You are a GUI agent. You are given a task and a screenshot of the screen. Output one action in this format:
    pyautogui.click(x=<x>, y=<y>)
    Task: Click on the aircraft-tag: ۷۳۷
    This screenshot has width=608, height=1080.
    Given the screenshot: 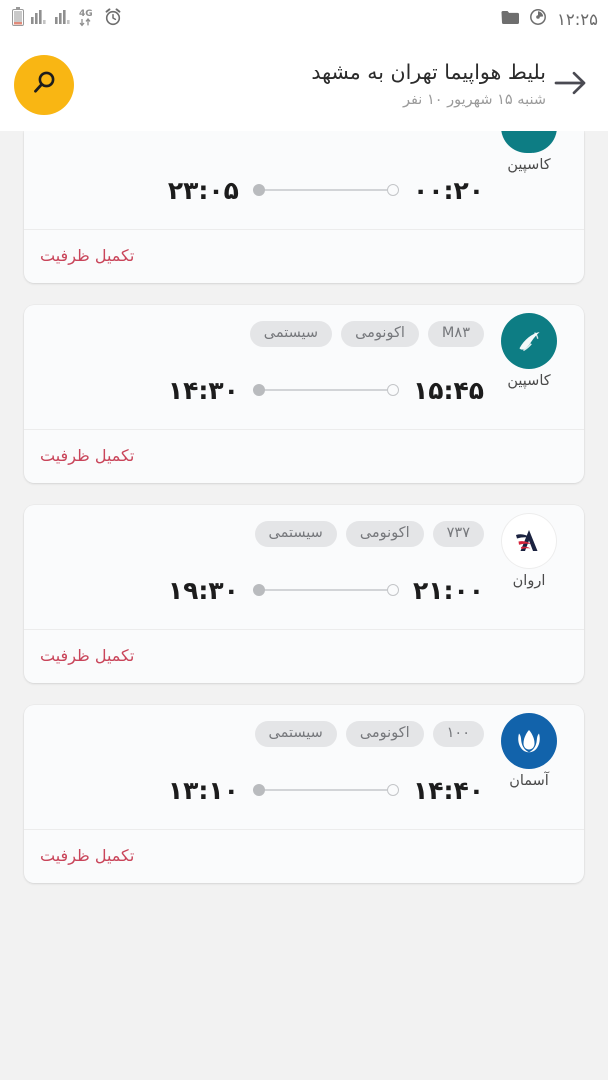 What is the action you would take?
    pyautogui.click(x=458, y=534)
    